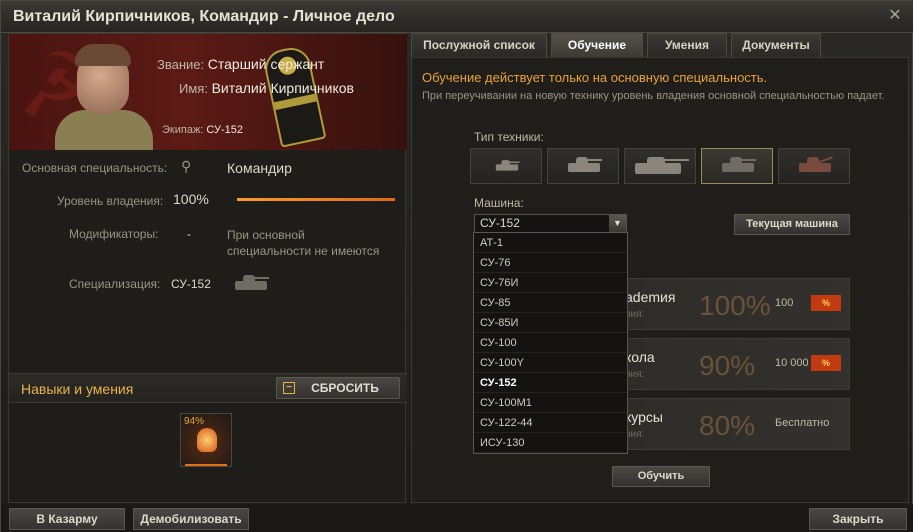 The width and height of the screenshot is (913, 532). What do you see at coordinates (303, 243) in the screenshot?
I see `modifiers-note: При основной специальности не имеются` at bounding box center [303, 243].